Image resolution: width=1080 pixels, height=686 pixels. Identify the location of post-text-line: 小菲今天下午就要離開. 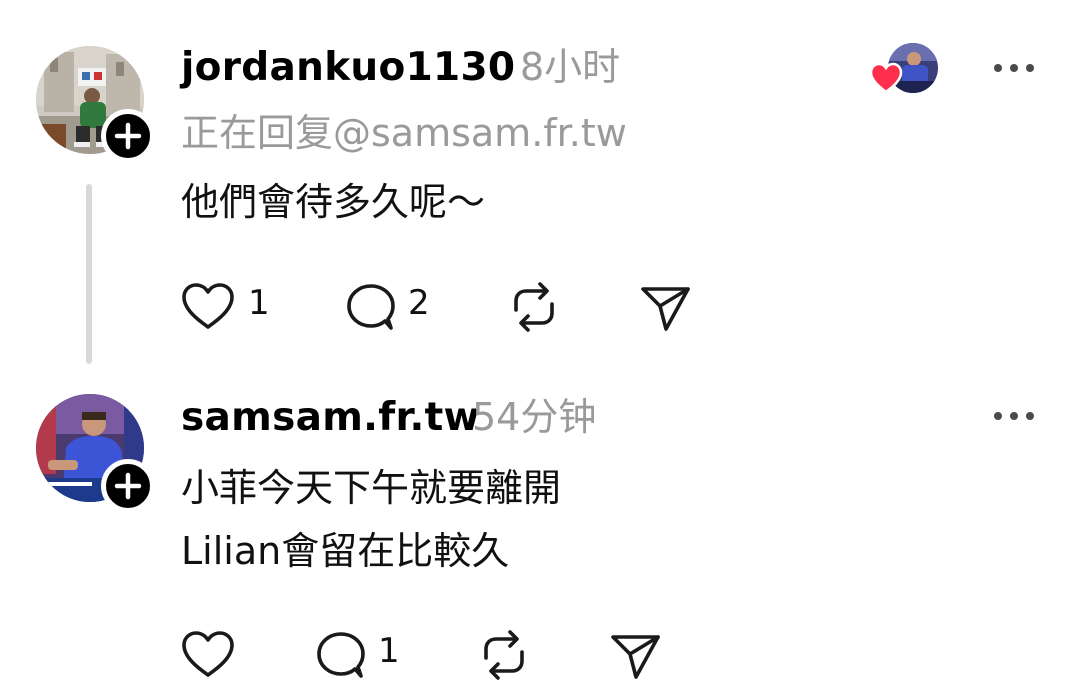
(371, 488).